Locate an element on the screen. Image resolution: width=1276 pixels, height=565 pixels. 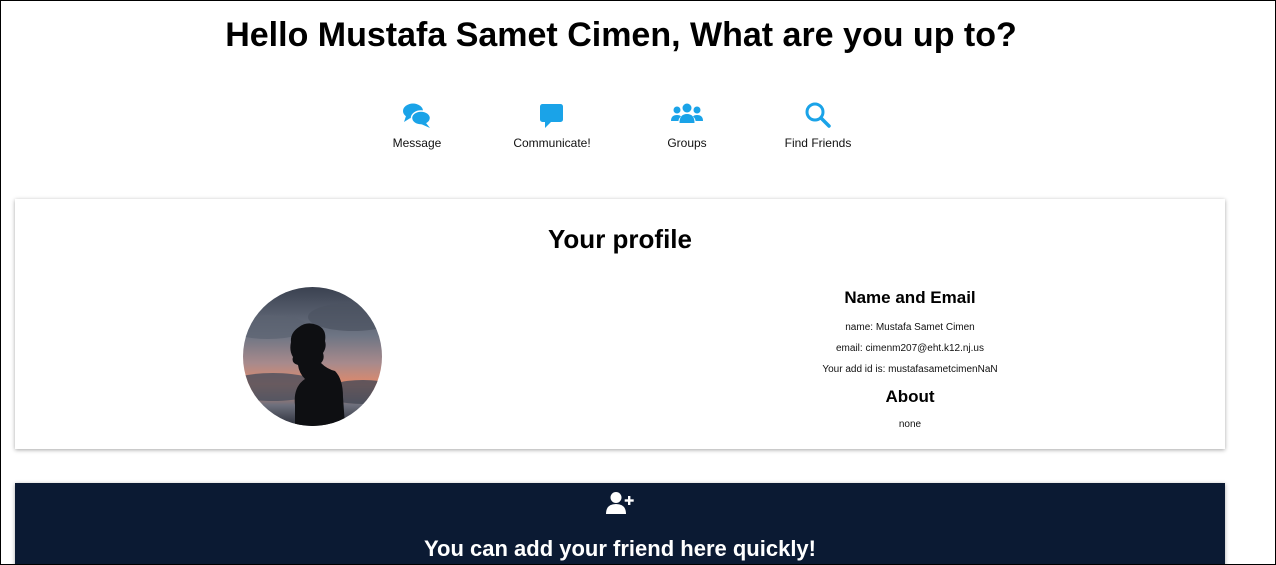
about-heading: About is located at coordinates (910, 396).